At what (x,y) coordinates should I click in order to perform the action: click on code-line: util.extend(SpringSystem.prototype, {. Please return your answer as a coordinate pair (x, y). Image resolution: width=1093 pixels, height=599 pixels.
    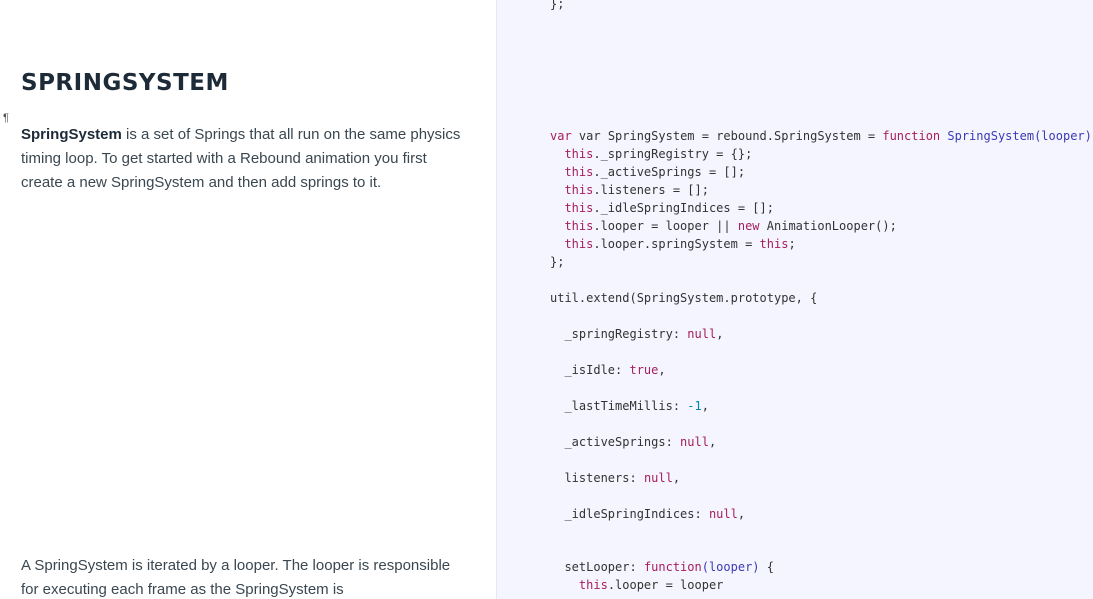
    Looking at the image, I should click on (684, 298).